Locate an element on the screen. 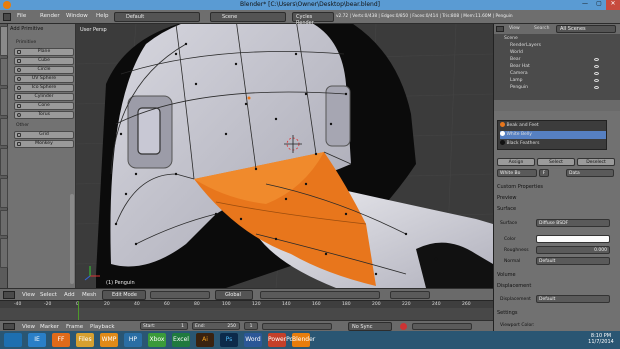 This screenshot has height=349, width=620. viewport-menu-select: Select is located at coordinates (48, 295).